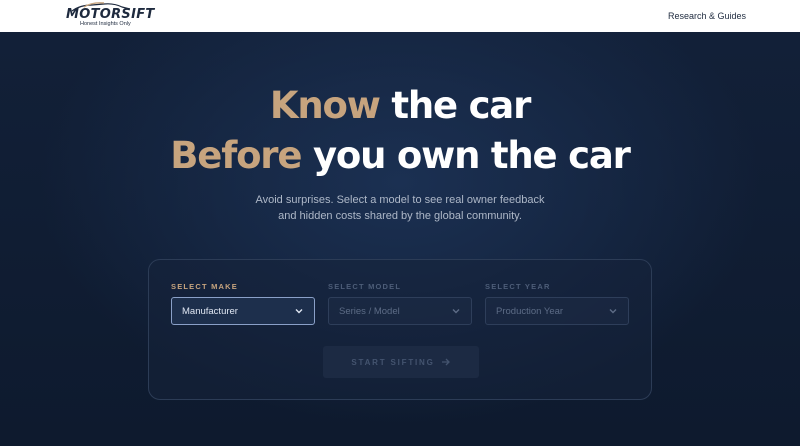 The width and height of the screenshot is (800, 446). I want to click on model-label: SELECT MODEL, so click(365, 286).